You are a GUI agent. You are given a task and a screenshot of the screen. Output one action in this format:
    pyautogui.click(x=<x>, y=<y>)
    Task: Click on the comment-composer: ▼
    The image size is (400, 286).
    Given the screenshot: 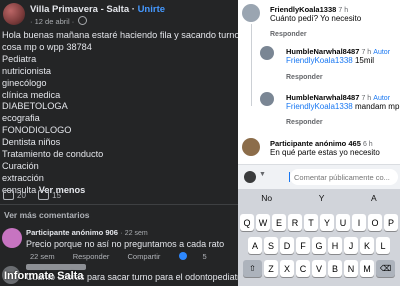 What is the action you would take?
    pyautogui.click(x=319, y=176)
    